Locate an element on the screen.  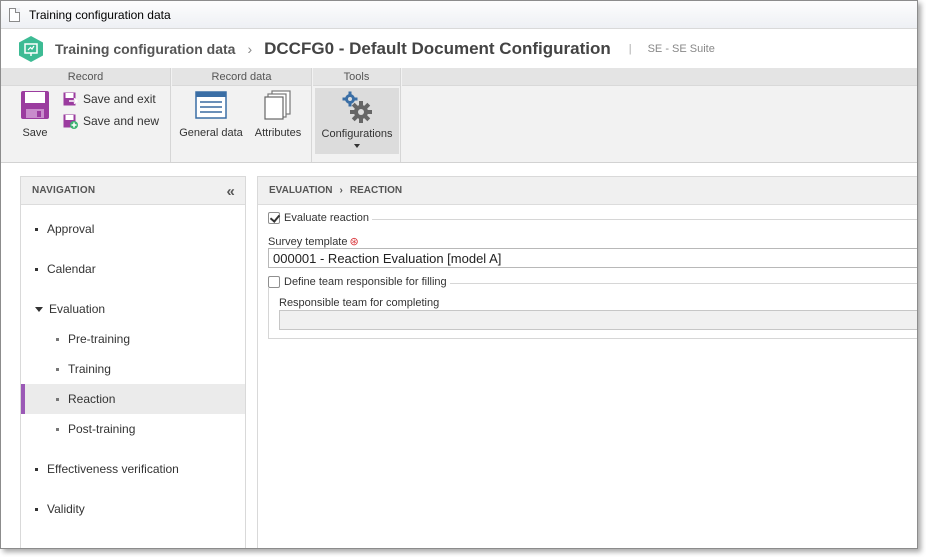
dropdown-arrow-icon is located at coordinates (357, 146).